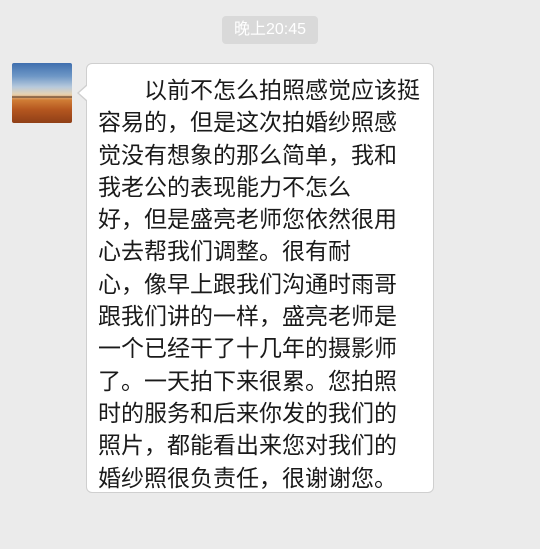 The width and height of the screenshot is (540, 549). Describe the element at coordinates (224, 187) in the screenshot. I see `message-line: 我老公的表现能力不怎么` at that location.